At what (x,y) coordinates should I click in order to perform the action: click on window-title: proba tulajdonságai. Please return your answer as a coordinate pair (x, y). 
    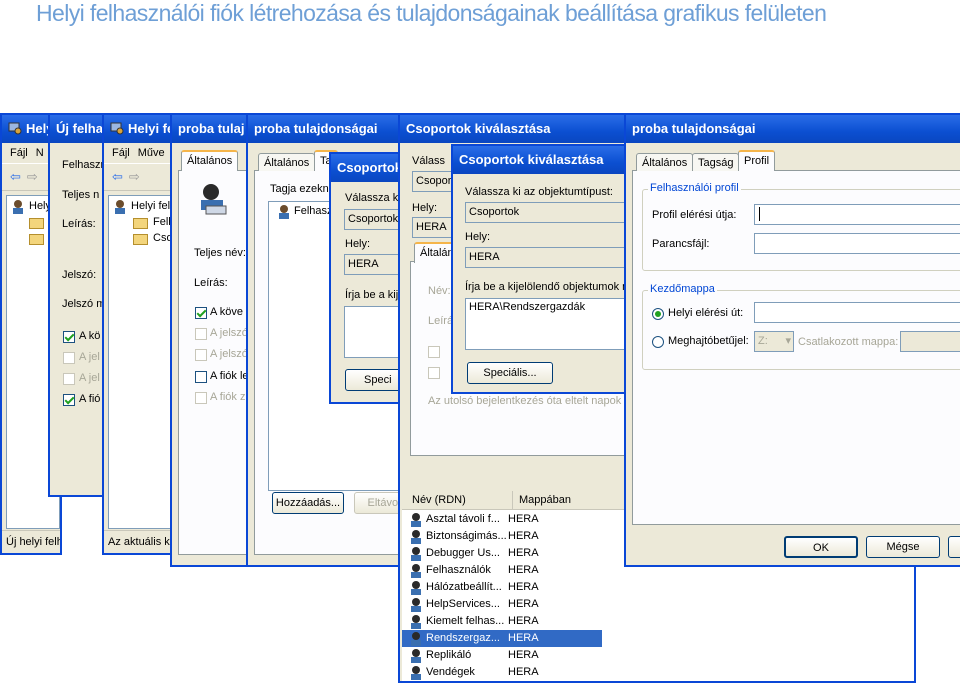
    Looking at the image, I should click on (316, 128).